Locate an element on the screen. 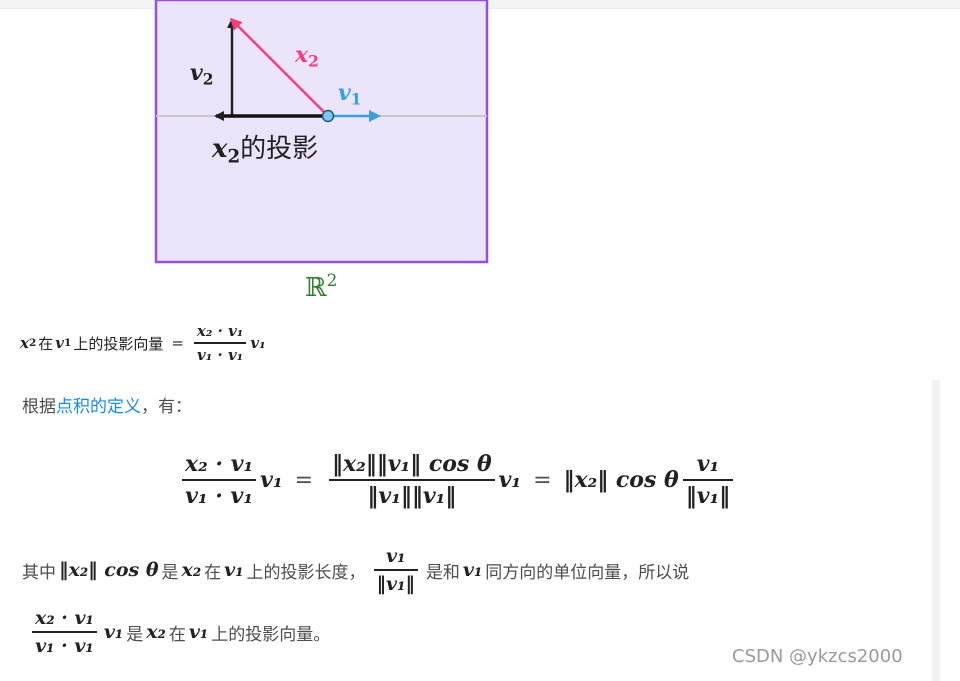 This screenshot has width=960, height=681. math-text: 1 is located at coordinates (68, 343).